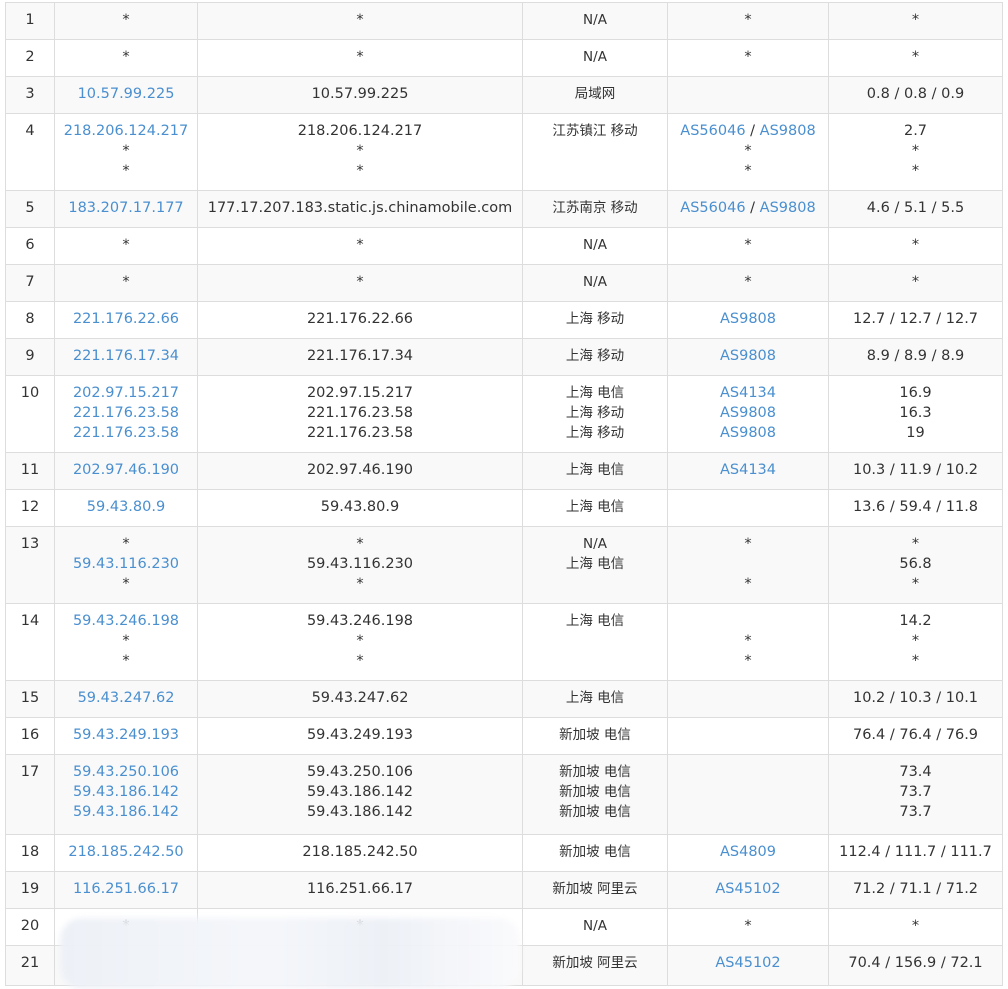  Describe the element at coordinates (30, 772) in the screenshot. I see `hop-number: 17` at that location.